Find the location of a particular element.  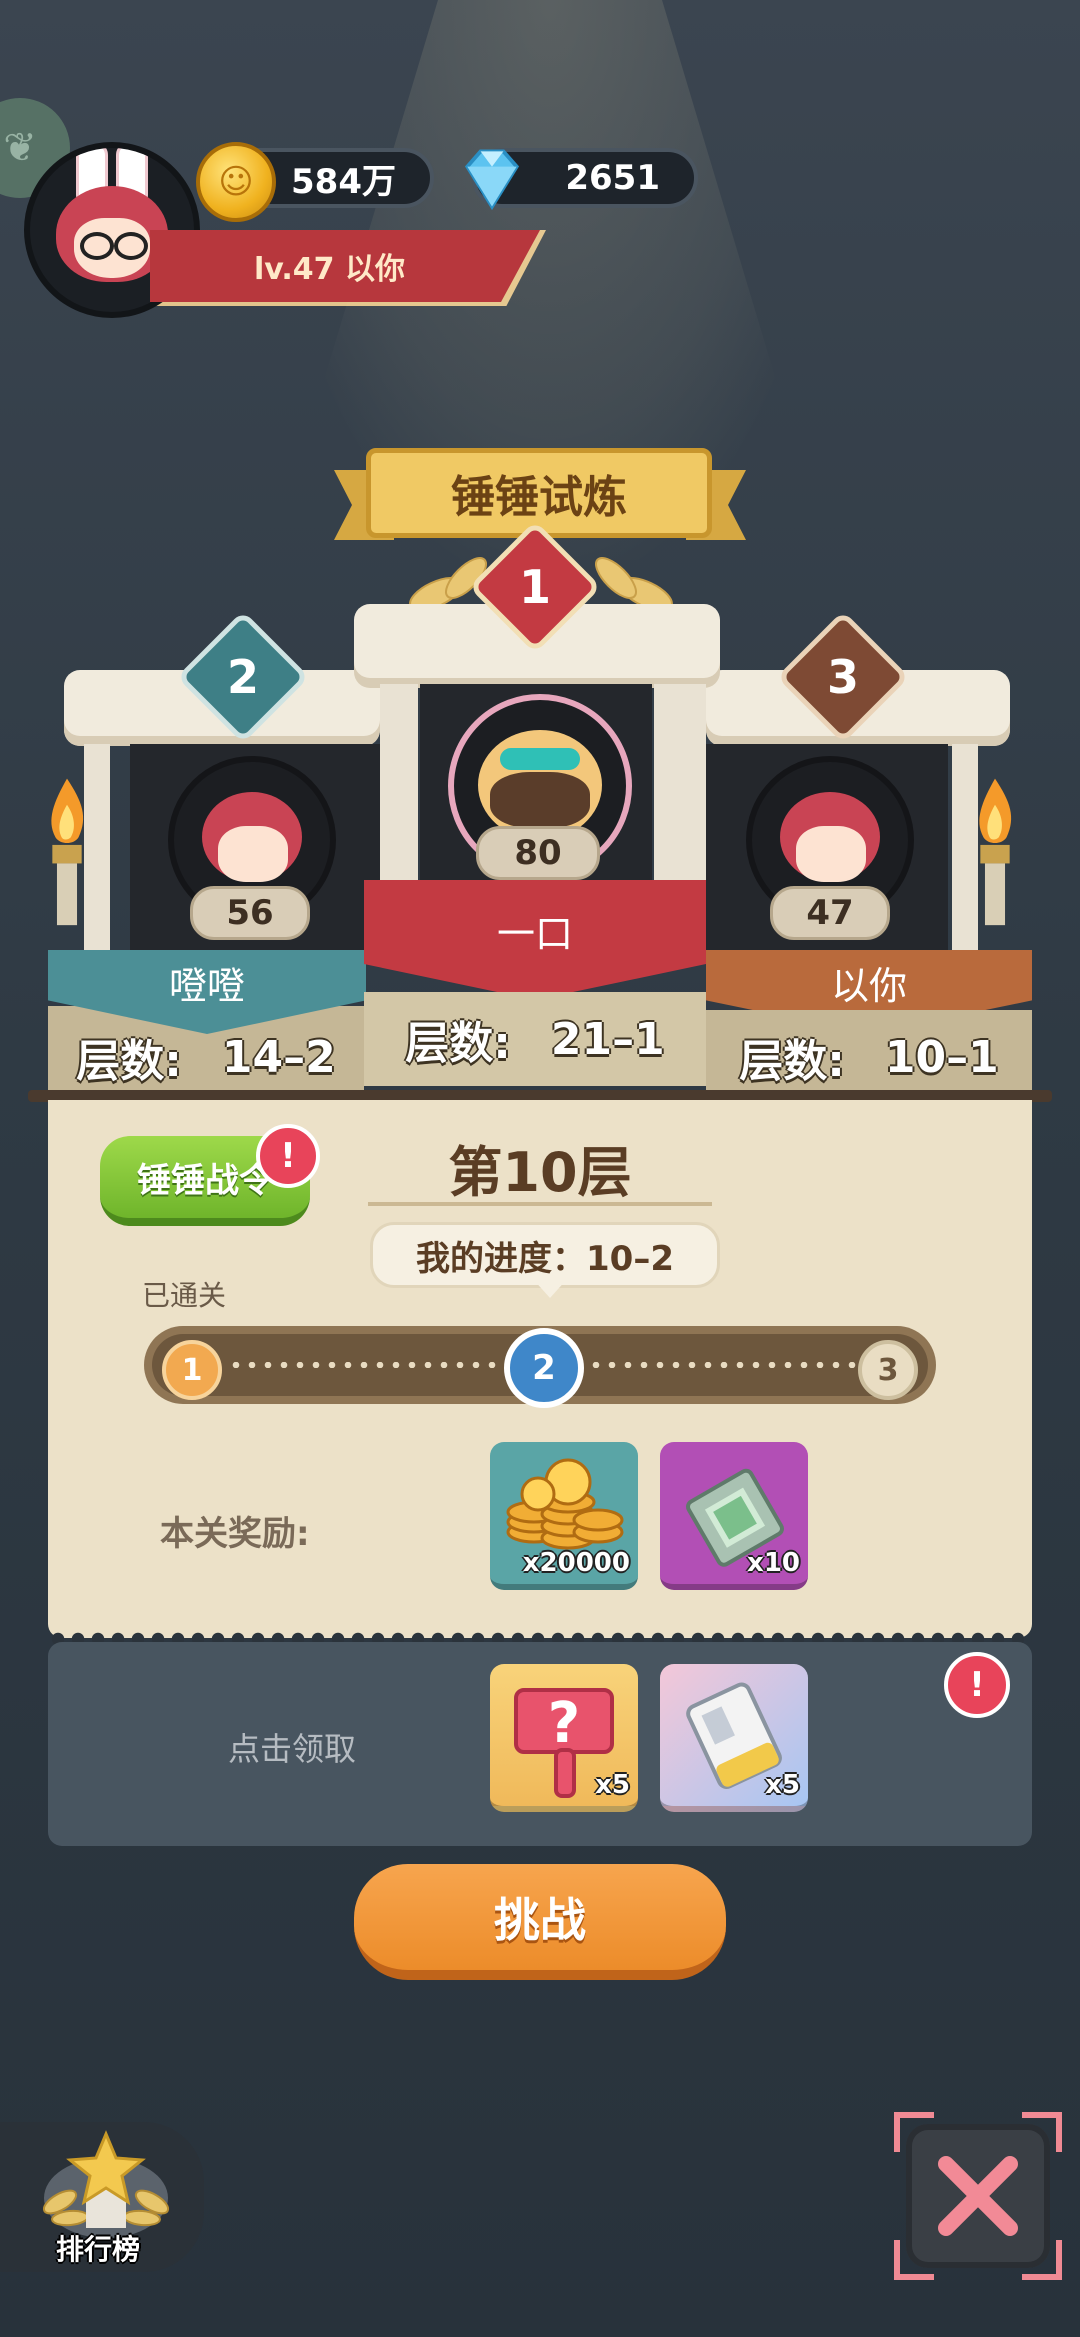

rank-1-floor-label: 层数: is located at coordinates (458, 1043).